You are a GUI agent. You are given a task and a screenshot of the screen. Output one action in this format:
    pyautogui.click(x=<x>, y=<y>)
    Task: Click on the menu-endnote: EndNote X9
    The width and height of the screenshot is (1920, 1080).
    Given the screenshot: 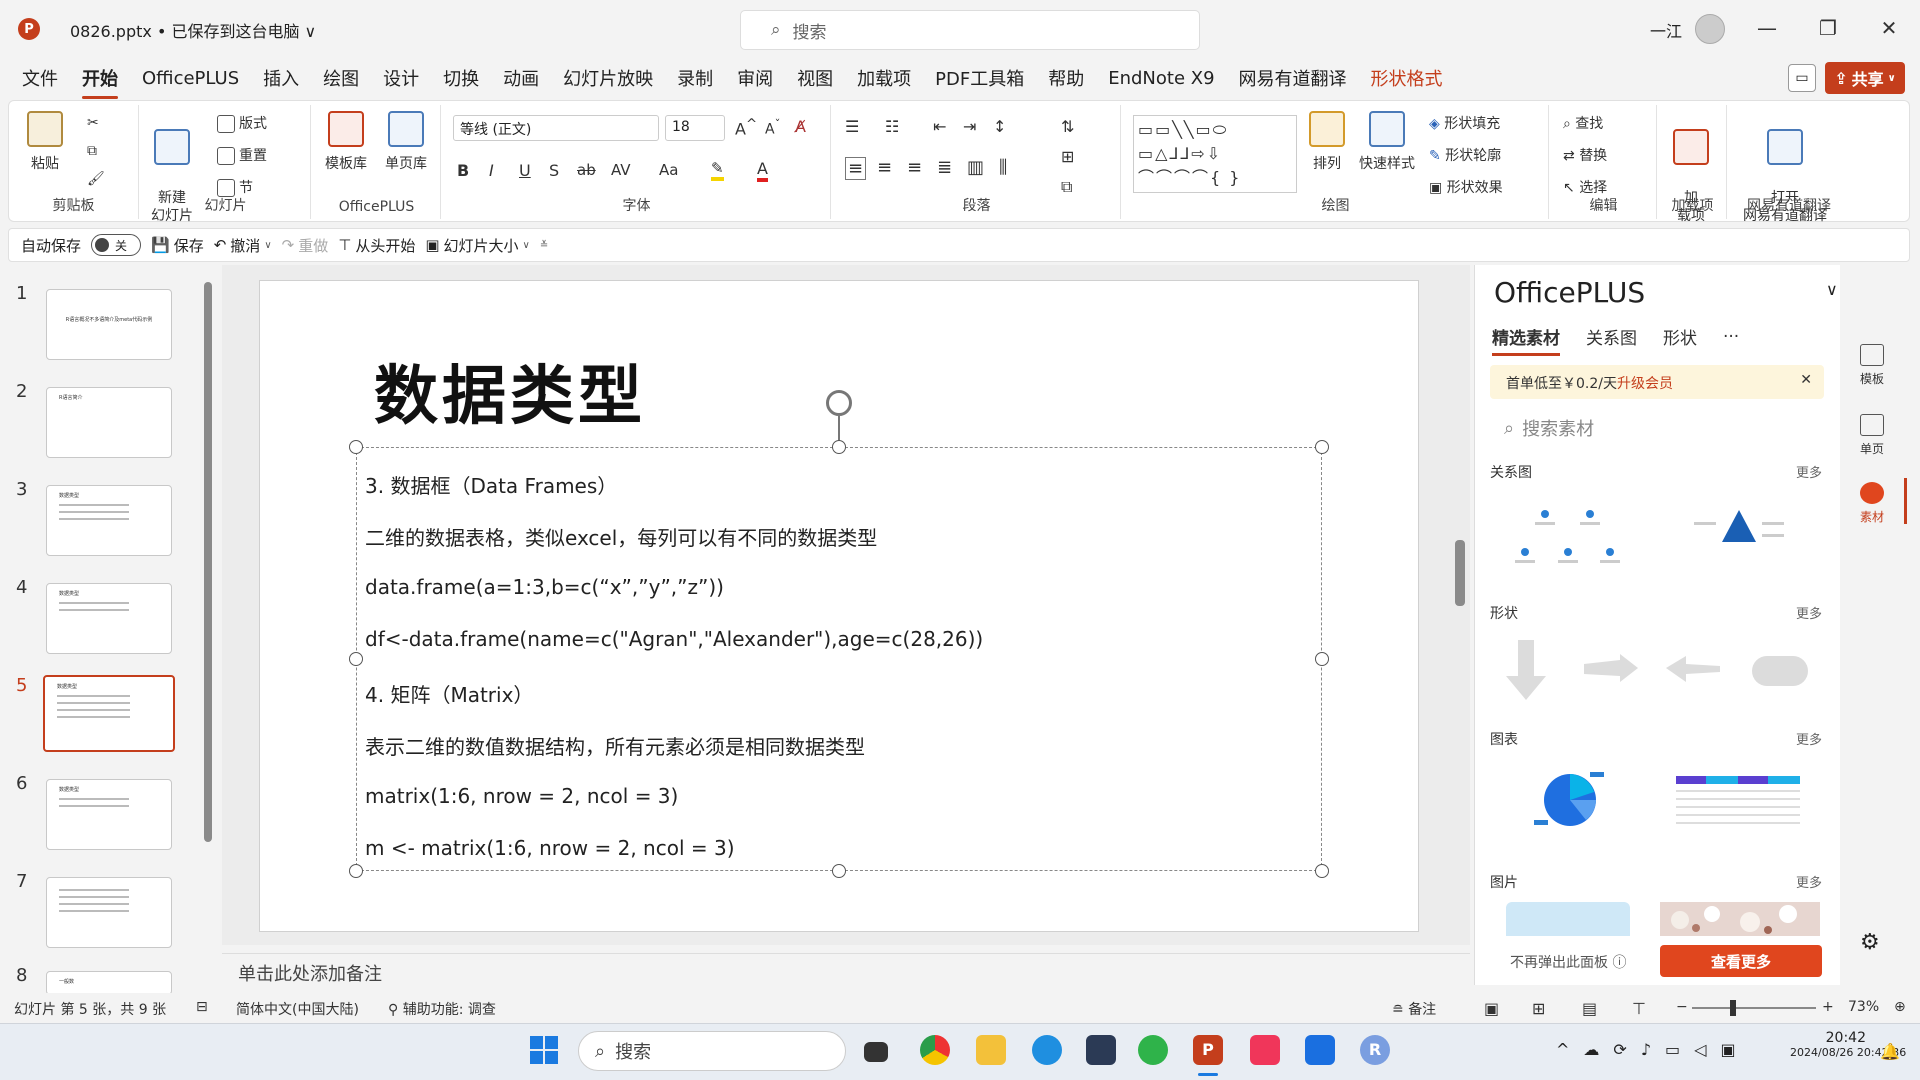 What is the action you would take?
    pyautogui.click(x=1161, y=78)
    